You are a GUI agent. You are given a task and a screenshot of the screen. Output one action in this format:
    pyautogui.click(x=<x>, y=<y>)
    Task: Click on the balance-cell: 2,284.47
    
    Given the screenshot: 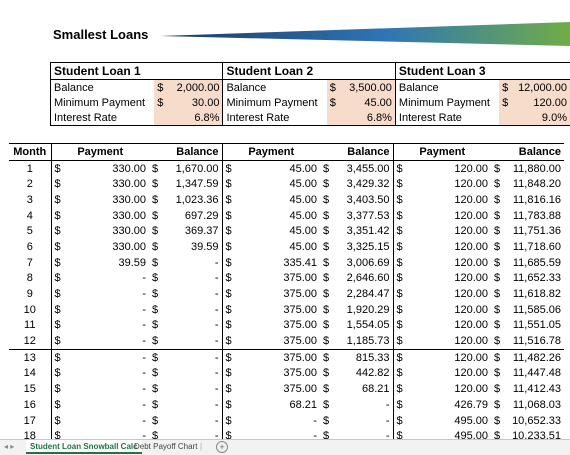 What is the action you would take?
    pyautogui.click(x=363, y=294)
    